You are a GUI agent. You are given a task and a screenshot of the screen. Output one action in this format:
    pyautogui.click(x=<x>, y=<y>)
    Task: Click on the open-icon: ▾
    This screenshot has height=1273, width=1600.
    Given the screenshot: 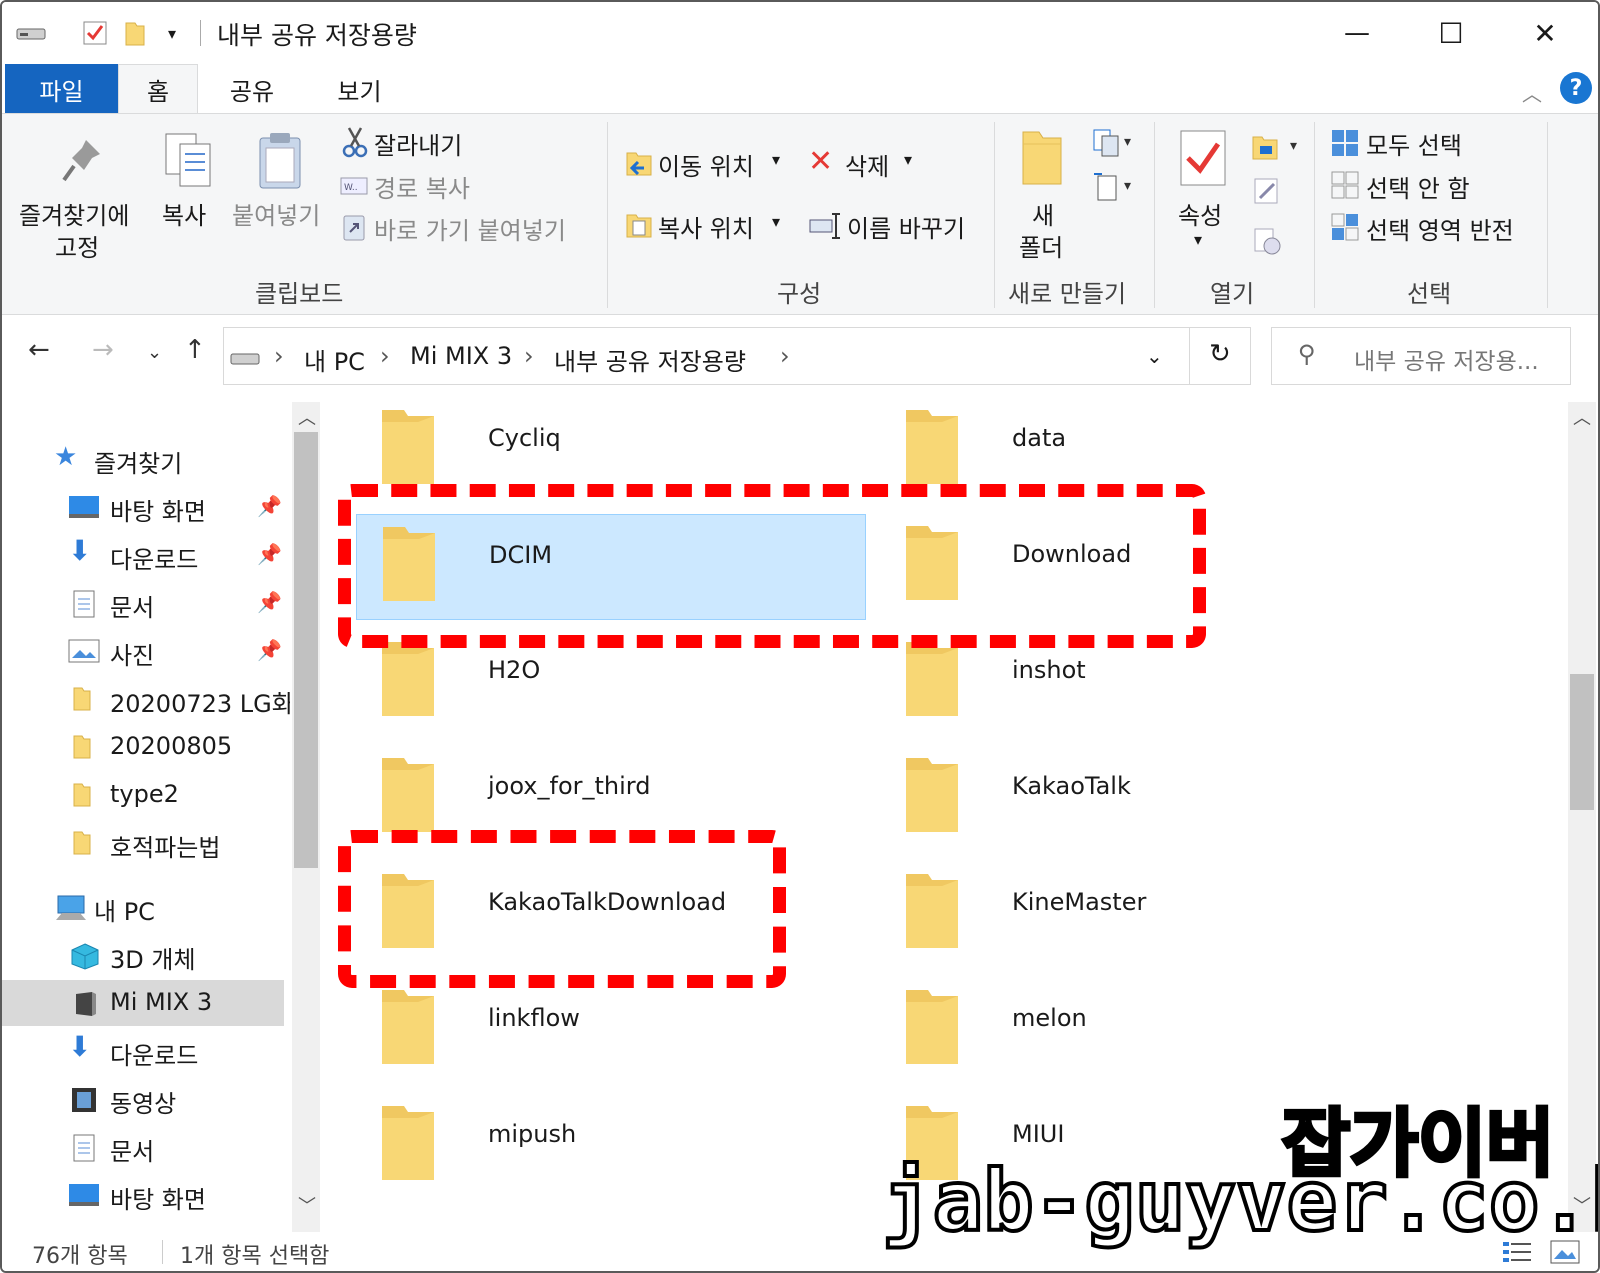 What is the action you would take?
    pyautogui.click(x=1278, y=149)
    